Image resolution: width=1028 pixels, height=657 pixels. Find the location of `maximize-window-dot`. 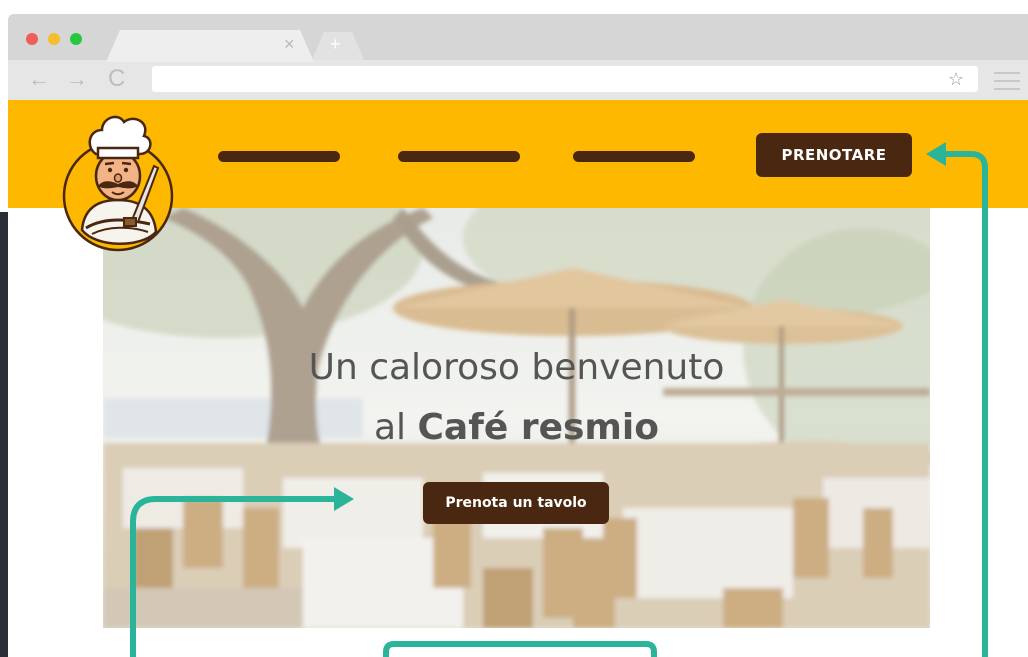

maximize-window-dot is located at coordinates (76, 39).